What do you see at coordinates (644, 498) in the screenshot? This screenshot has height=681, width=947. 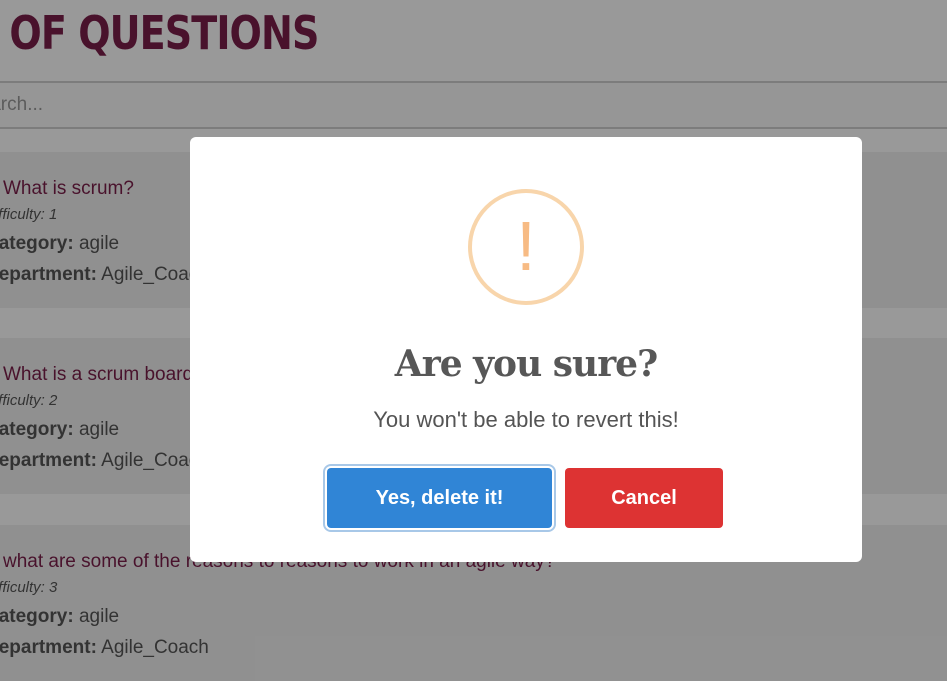 I see `cancel-button: Cancel` at bounding box center [644, 498].